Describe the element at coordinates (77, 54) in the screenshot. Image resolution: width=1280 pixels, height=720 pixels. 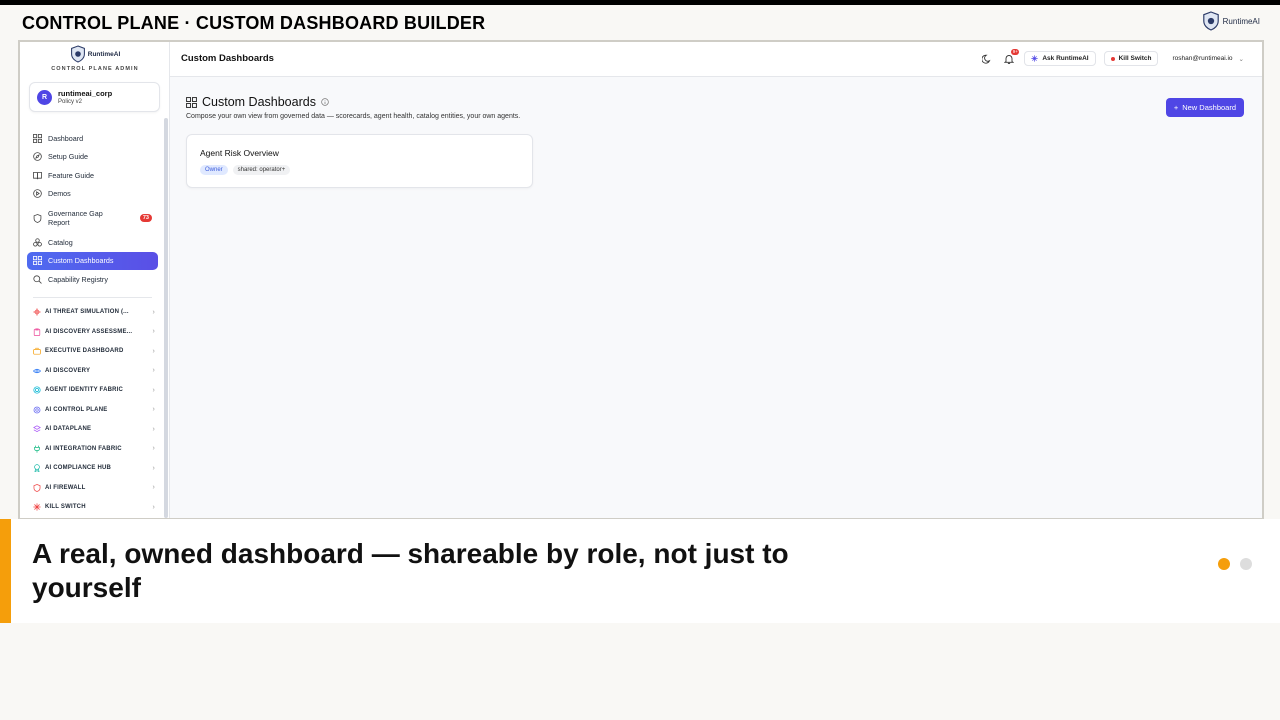
I see `shield-logo-icon` at that location.